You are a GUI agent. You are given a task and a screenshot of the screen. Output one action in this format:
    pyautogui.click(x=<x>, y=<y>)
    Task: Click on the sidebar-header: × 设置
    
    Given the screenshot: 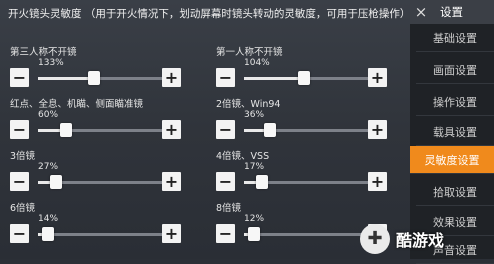 What is the action you would take?
    pyautogui.click(x=452, y=12)
    